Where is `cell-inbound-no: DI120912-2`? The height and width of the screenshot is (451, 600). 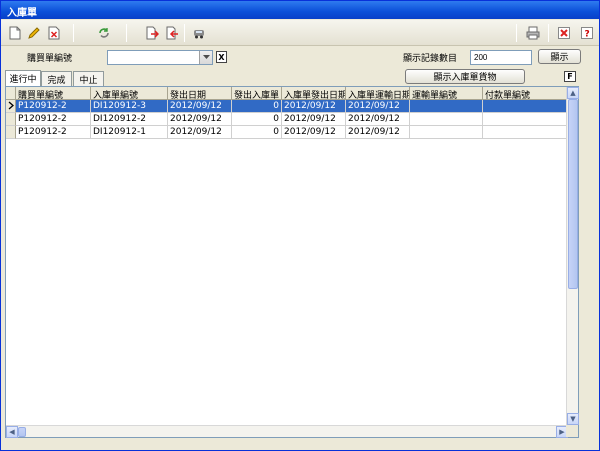
cell-inbound-no: DI120912-2 is located at coordinates (129, 119).